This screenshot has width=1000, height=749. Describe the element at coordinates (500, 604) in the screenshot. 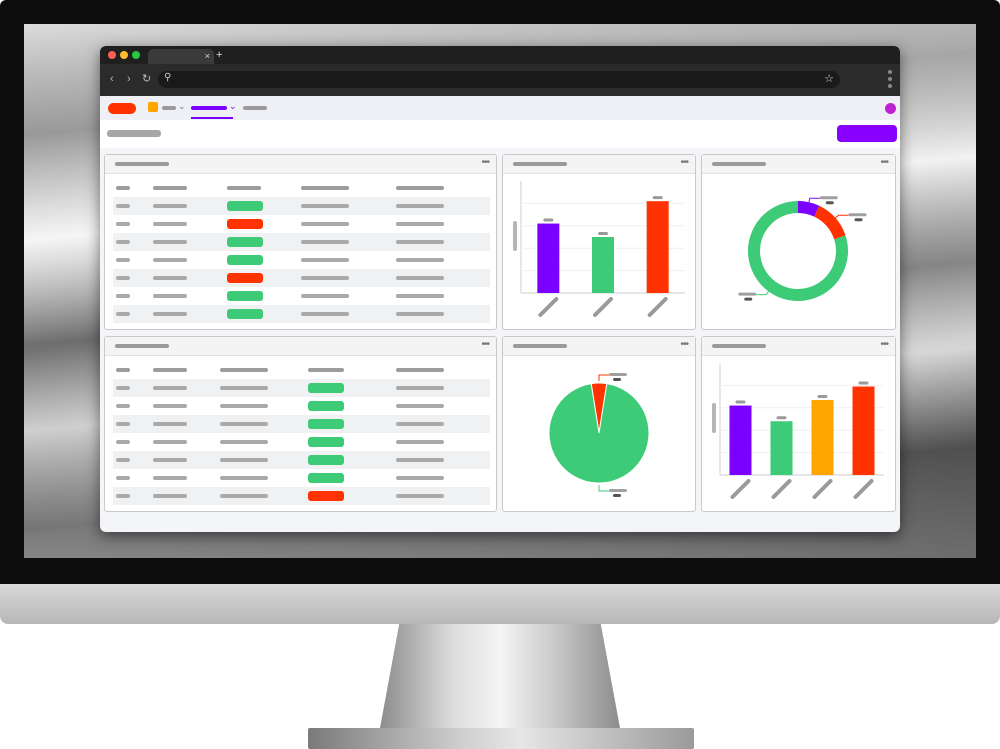

I see `monitor-chin` at that location.